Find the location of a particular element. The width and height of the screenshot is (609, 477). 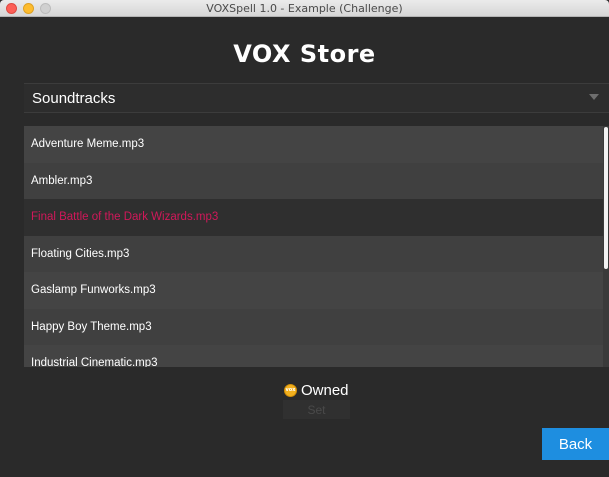

list-item: Gaslamp Funworks.mp3 is located at coordinates (316, 290).